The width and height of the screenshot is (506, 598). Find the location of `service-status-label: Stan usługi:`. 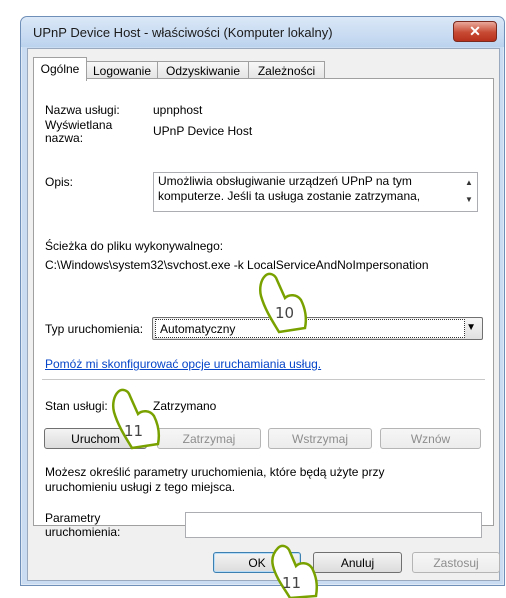

service-status-label: Stan usługi: is located at coordinates (76, 406).